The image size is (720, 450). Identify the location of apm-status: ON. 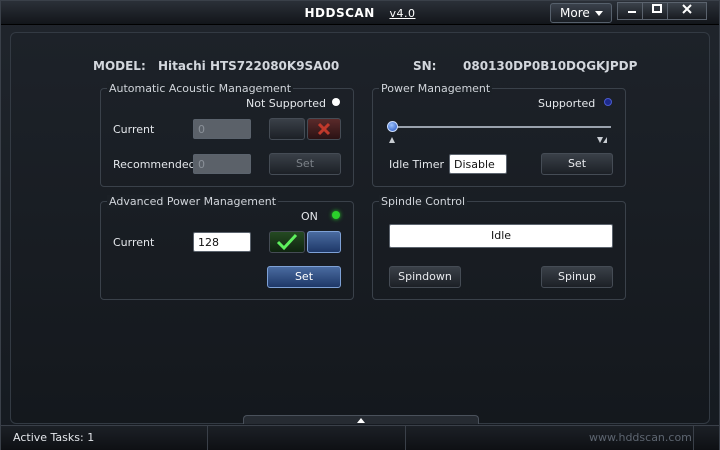
(309, 216).